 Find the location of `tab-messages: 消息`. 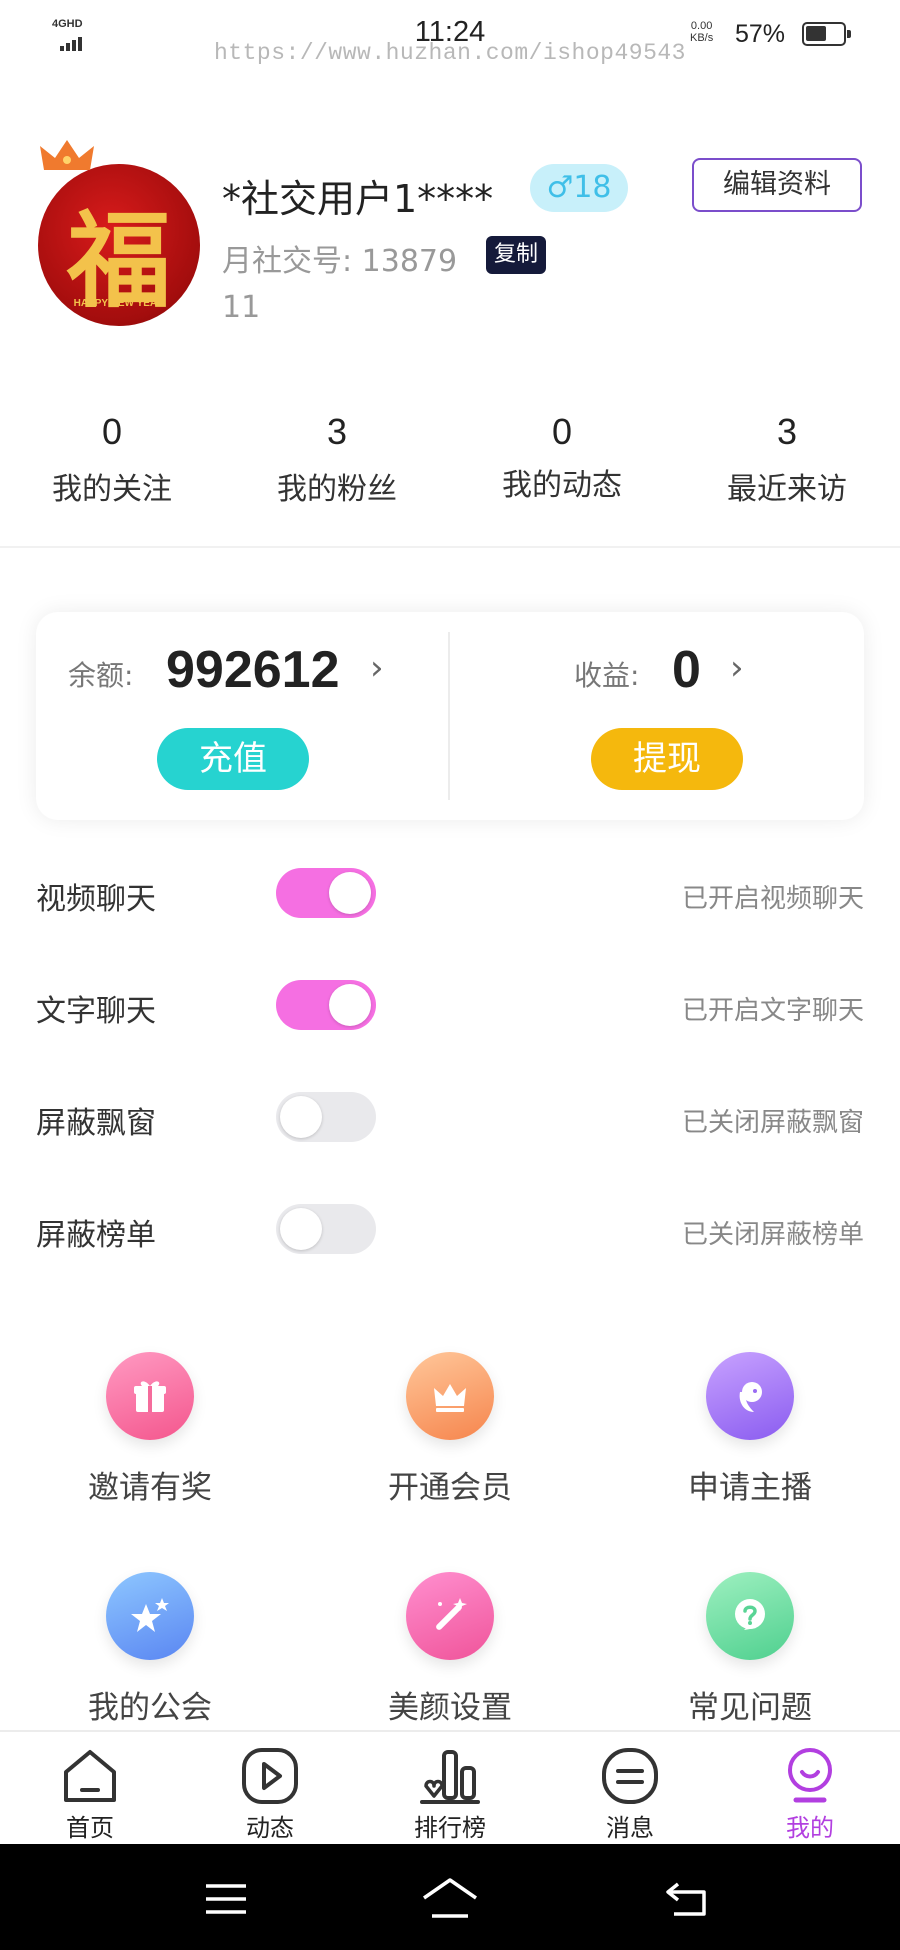

tab-messages: 消息 is located at coordinates (630, 1788).